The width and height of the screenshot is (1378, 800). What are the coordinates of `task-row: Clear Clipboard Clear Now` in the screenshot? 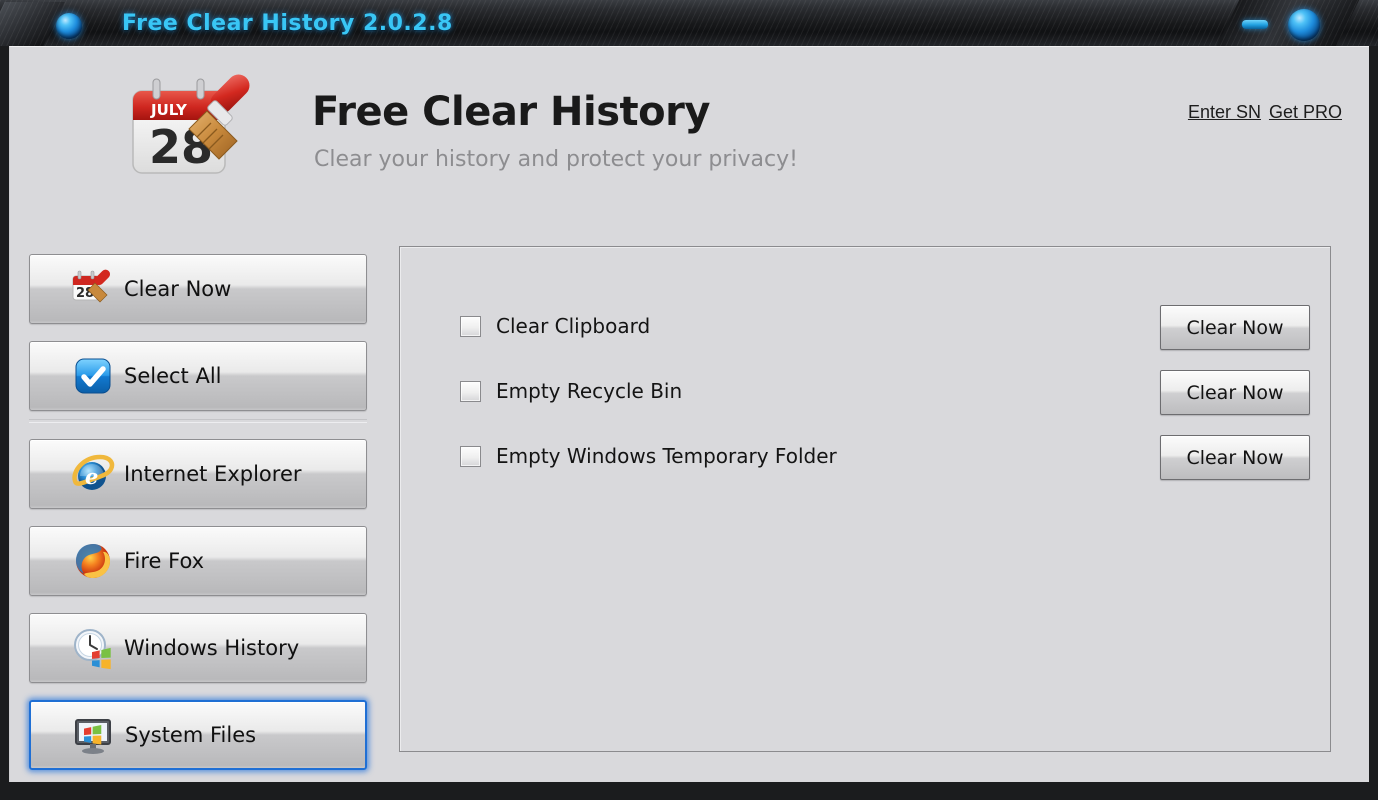 It's located at (866, 327).